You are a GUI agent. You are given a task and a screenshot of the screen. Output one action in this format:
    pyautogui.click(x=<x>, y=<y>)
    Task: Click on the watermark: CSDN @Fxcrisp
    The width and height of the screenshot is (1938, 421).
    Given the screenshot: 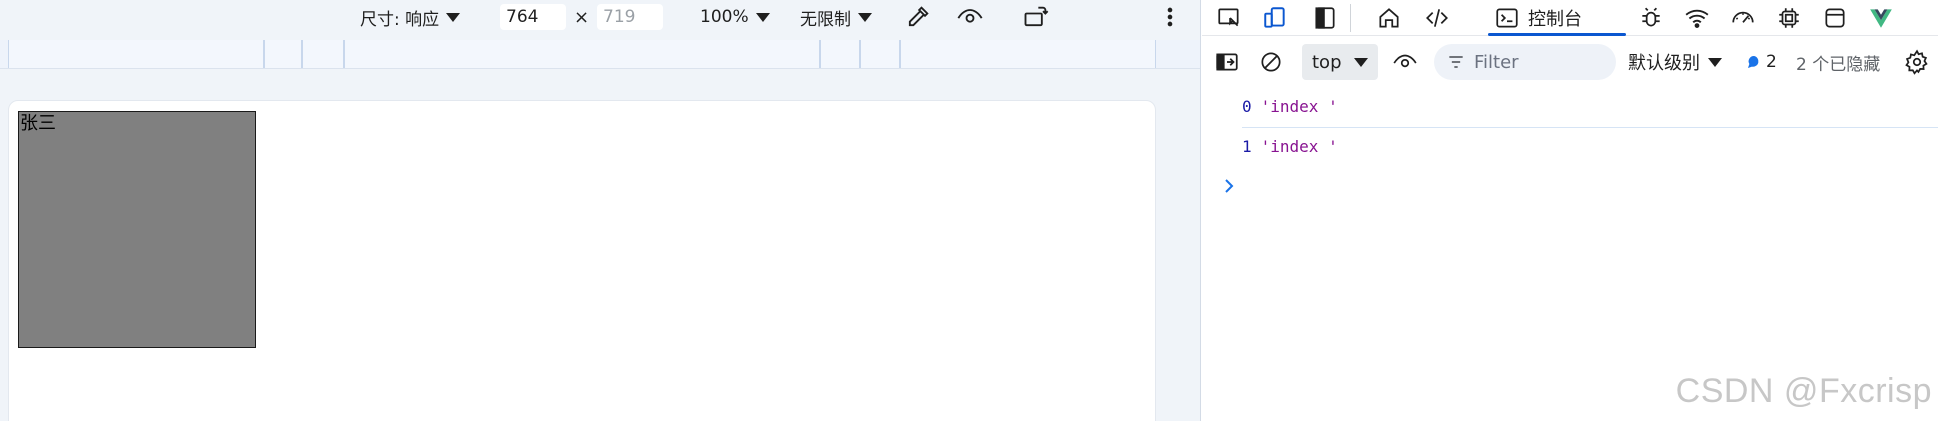 What is the action you would take?
    pyautogui.click(x=1803, y=391)
    